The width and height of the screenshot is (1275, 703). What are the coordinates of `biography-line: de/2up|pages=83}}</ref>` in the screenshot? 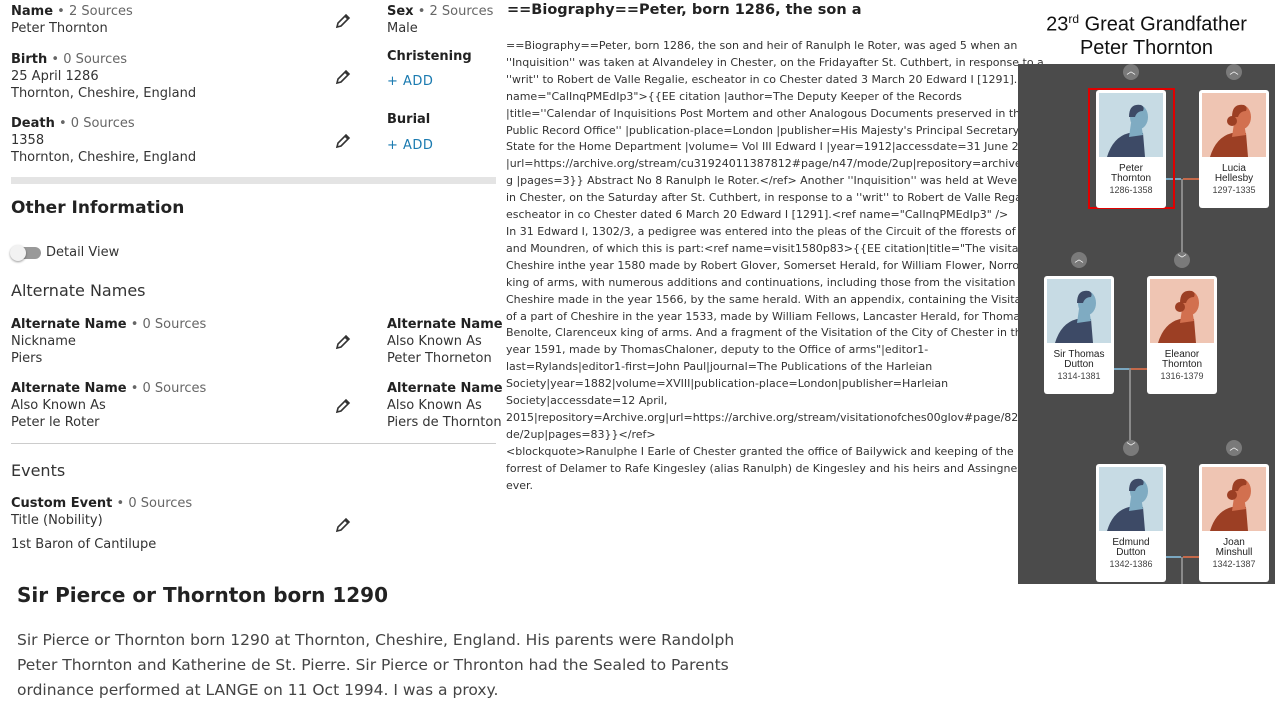 It's located at (581, 434).